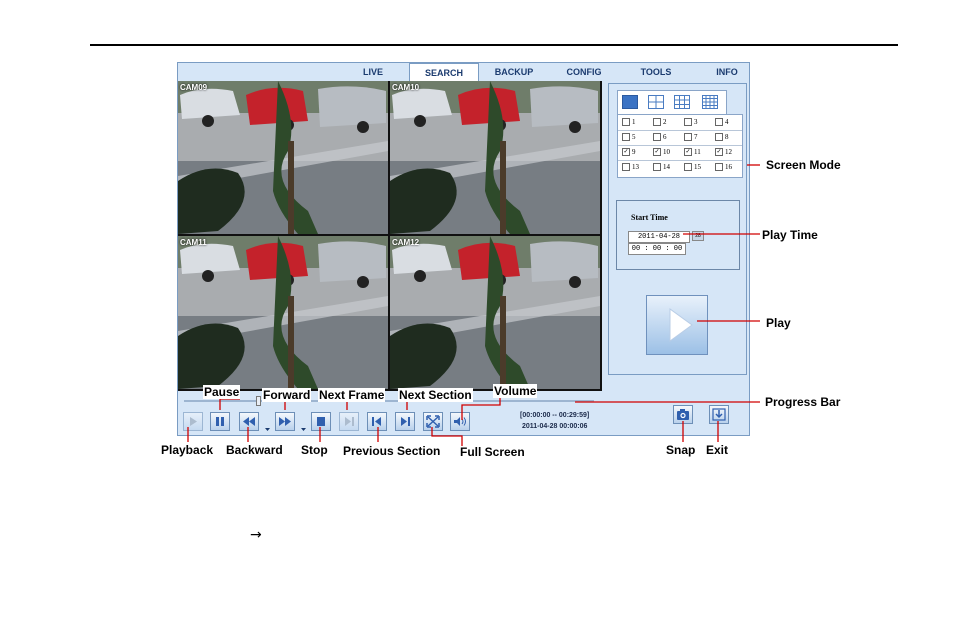 The image size is (954, 636). Describe the element at coordinates (392, 451) in the screenshot. I see `annotation-previous-section: Previous Section` at that location.